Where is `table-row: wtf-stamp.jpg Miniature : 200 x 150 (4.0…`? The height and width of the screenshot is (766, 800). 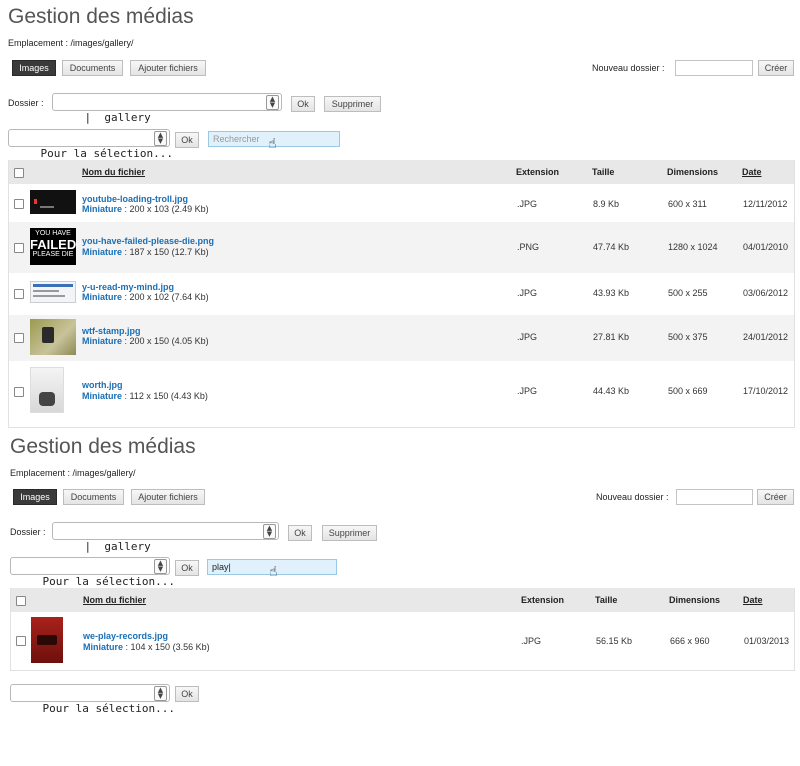
table-row: wtf-stamp.jpg Miniature : 200 x 150 (4.0… is located at coordinates (401, 338).